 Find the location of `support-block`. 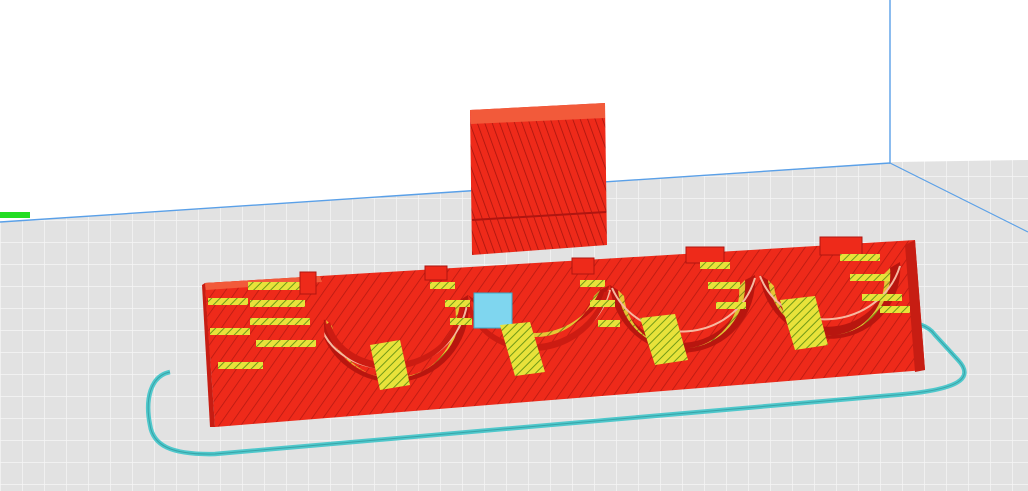

support-block is located at coordinates (493, 310).